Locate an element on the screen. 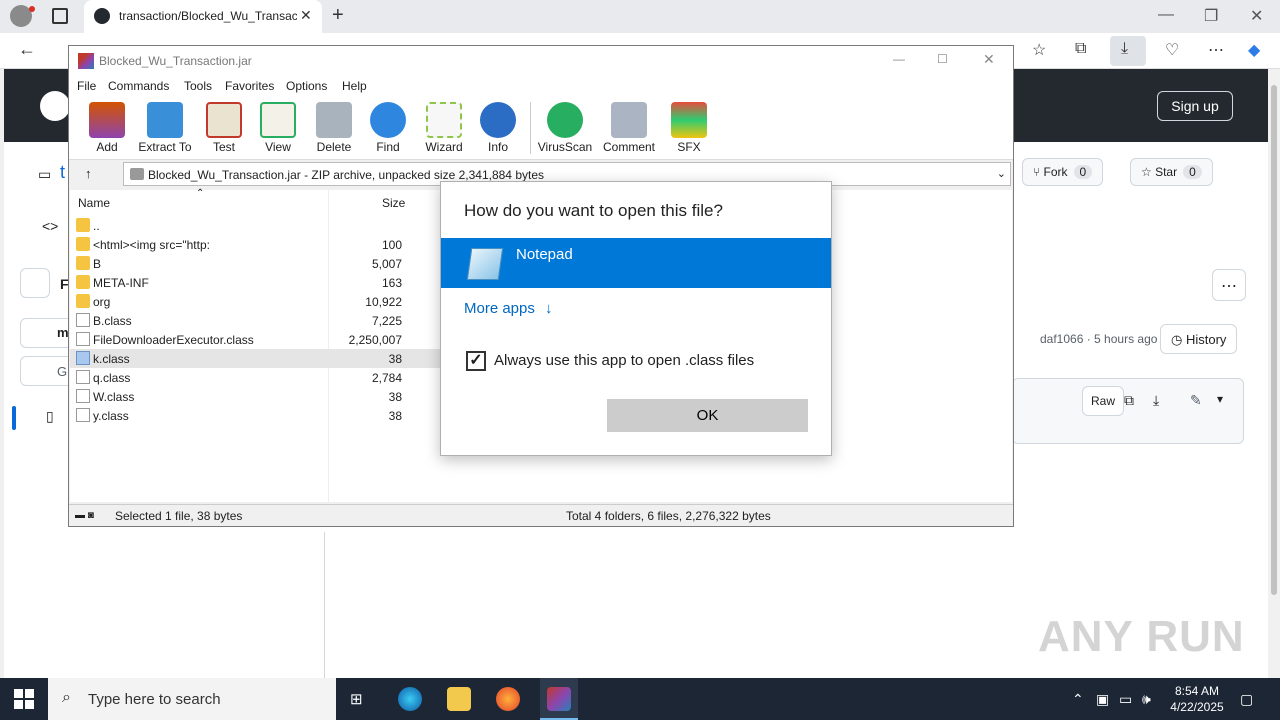 The height and width of the screenshot is (720, 1280). sidebar-toggle-icon is located at coordinates (35, 283).